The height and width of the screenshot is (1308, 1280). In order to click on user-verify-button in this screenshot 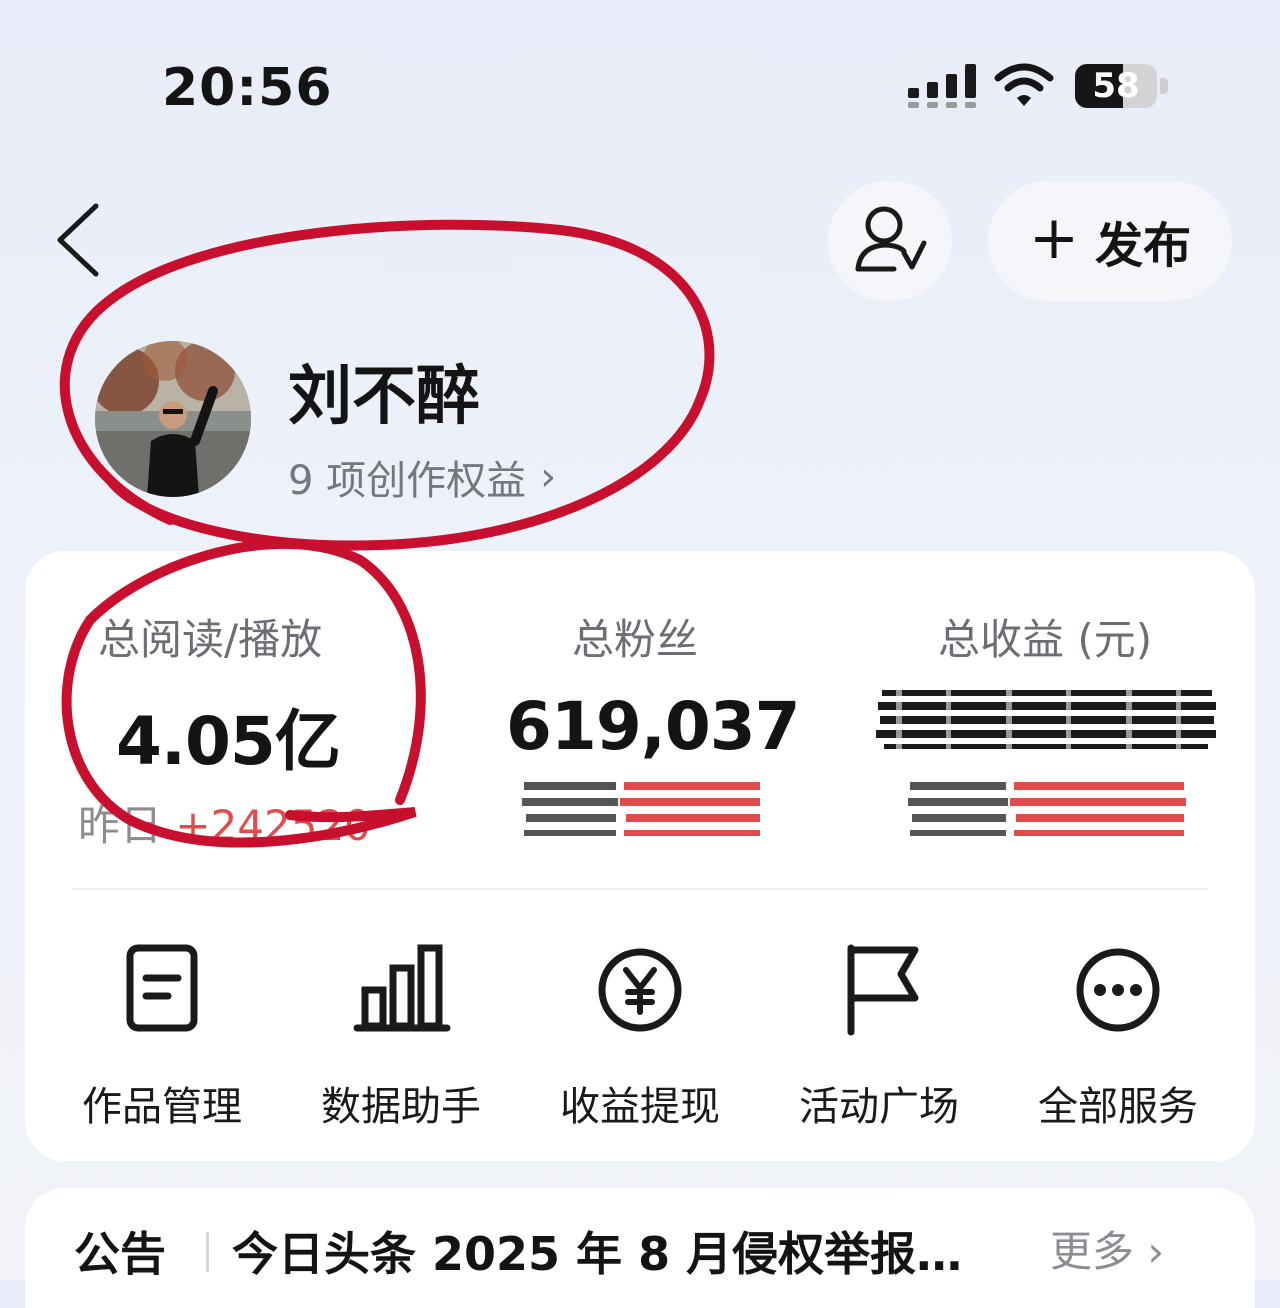, I will do `click(890, 241)`.